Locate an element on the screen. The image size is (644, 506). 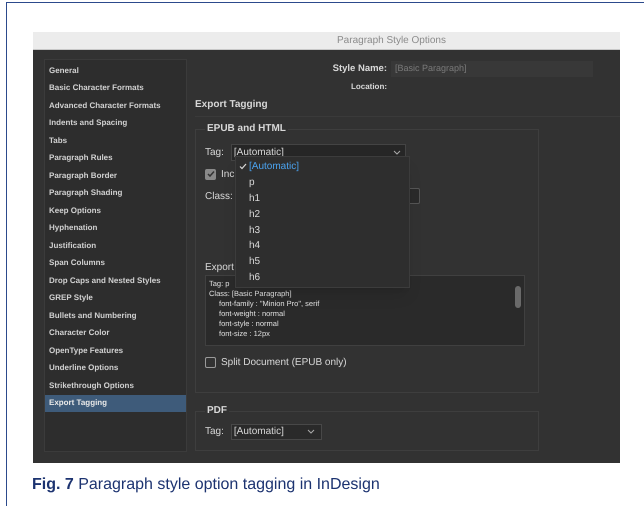
tag-select: [Automatic] is located at coordinates (276, 432).